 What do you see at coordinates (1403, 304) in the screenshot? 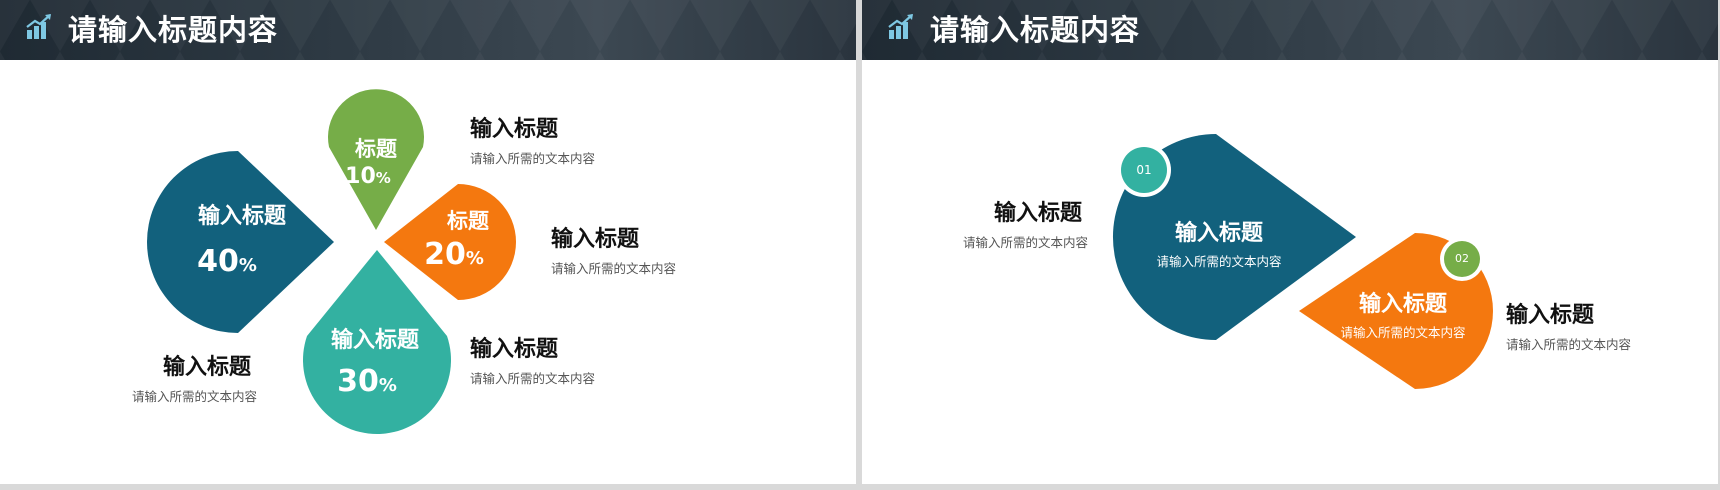
I see `drop-02-title: 输入标题` at bounding box center [1403, 304].